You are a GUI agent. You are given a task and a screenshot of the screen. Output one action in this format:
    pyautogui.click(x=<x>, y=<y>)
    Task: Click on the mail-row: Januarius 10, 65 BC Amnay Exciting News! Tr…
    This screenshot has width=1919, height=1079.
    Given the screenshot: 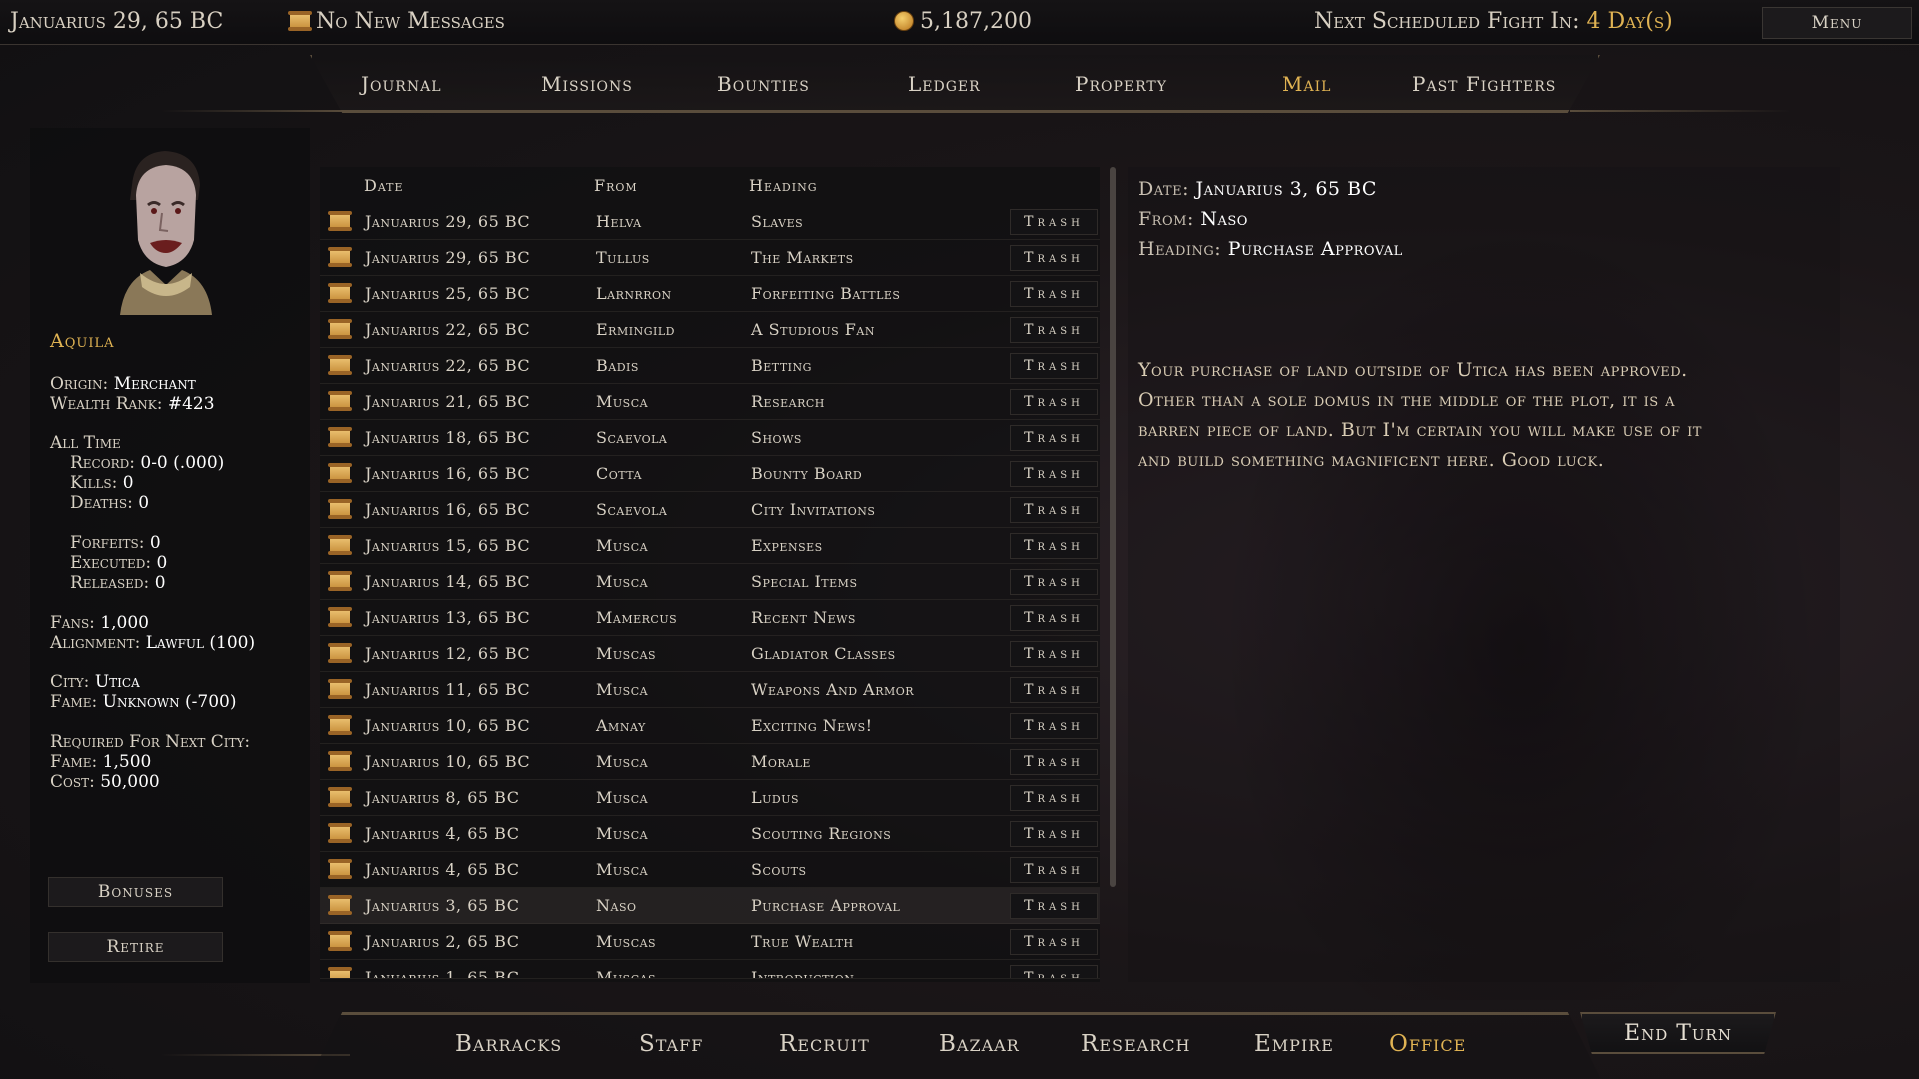 What is the action you would take?
    pyautogui.click(x=710, y=726)
    